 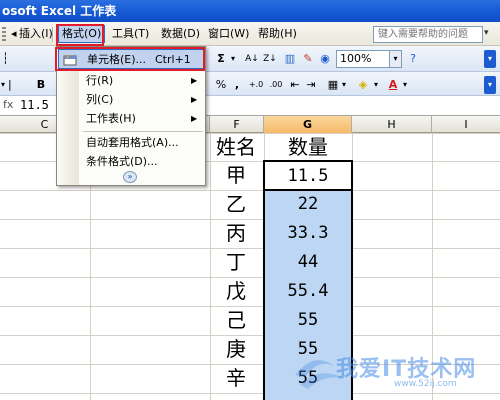 What do you see at coordinates (277, 34) in the screenshot?
I see `menu-help: 帮助(H)` at bounding box center [277, 34].